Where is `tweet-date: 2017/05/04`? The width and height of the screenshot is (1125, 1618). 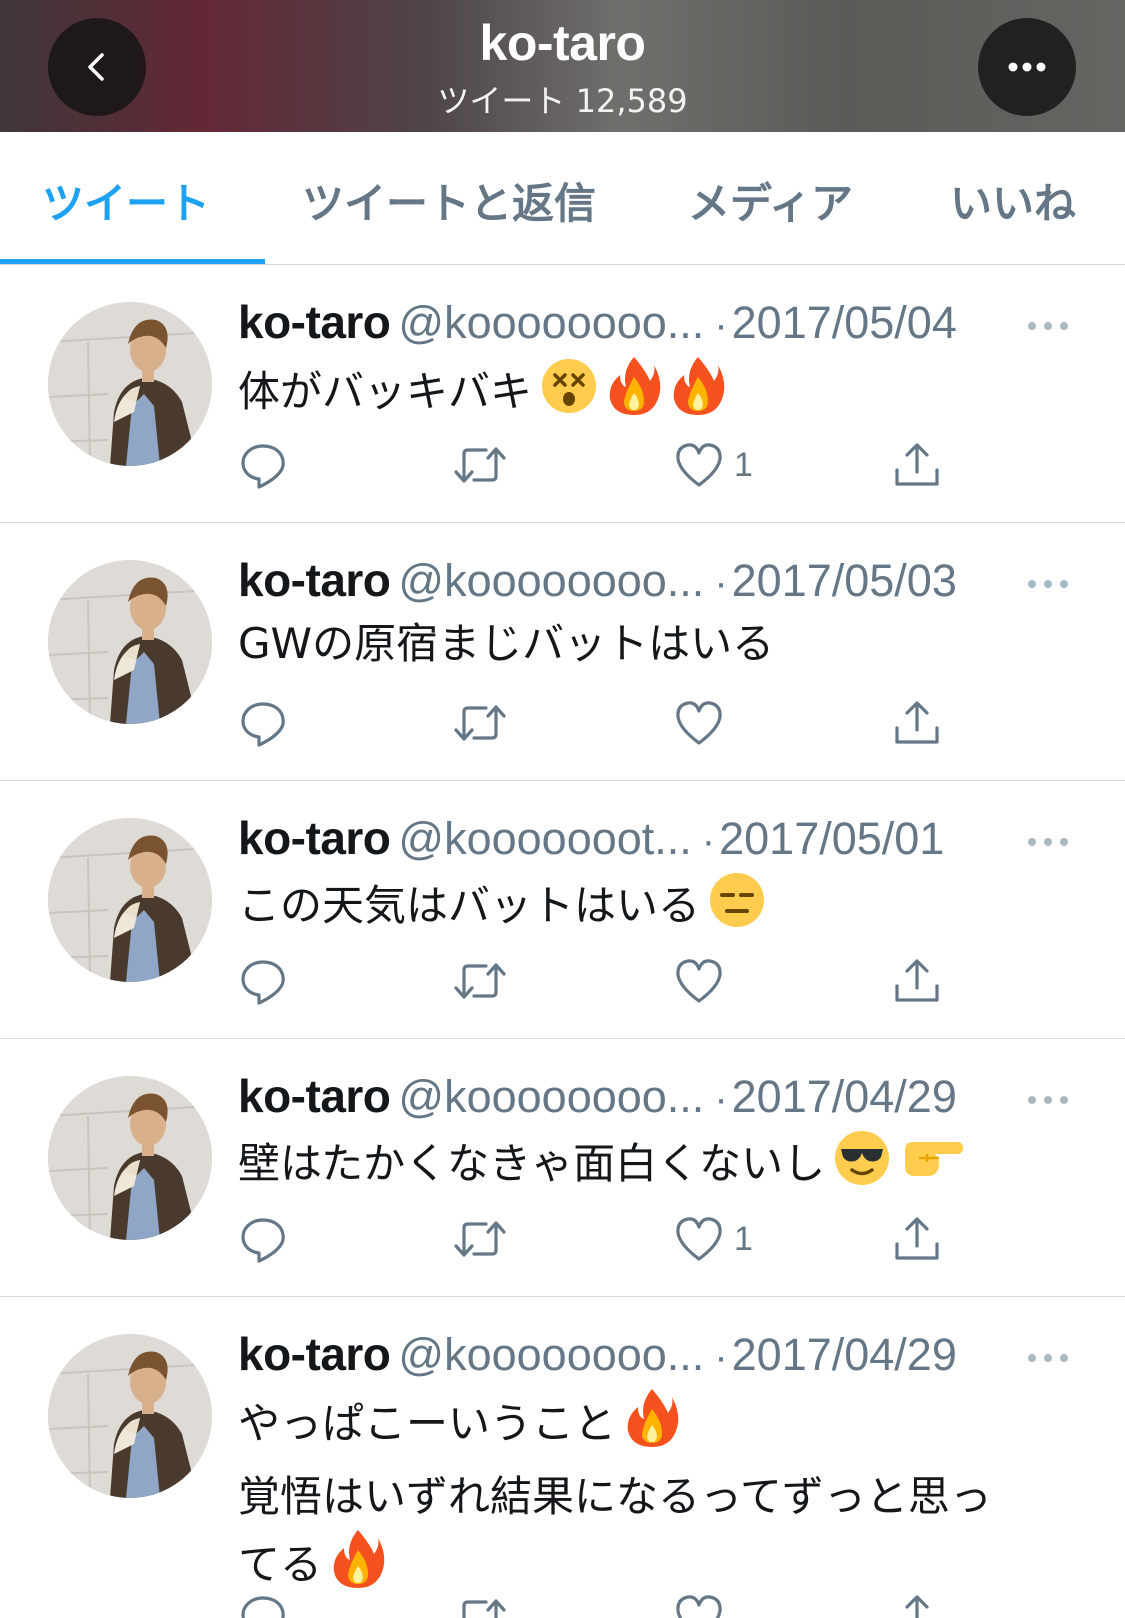
tweet-date: 2017/05/04 is located at coordinates (844, 322).